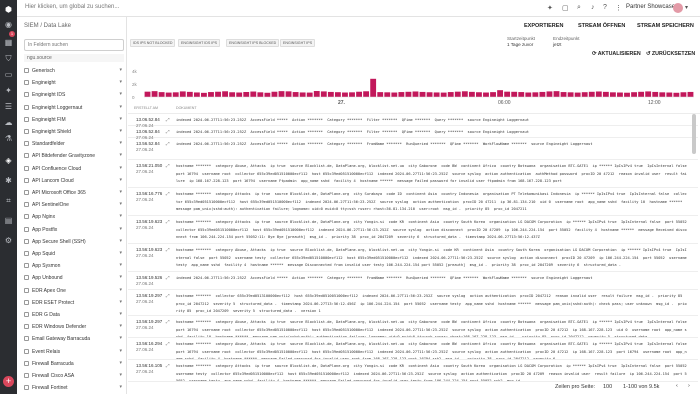 The height and width of the screenshot is (394, 700). I want to click on field-group-item: App Secure Shell (SSH) ▾, so click(74, 242).